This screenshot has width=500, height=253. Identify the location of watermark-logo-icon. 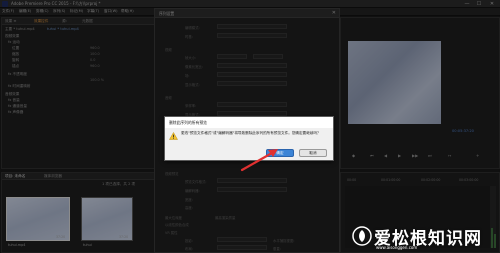
(362, 236).